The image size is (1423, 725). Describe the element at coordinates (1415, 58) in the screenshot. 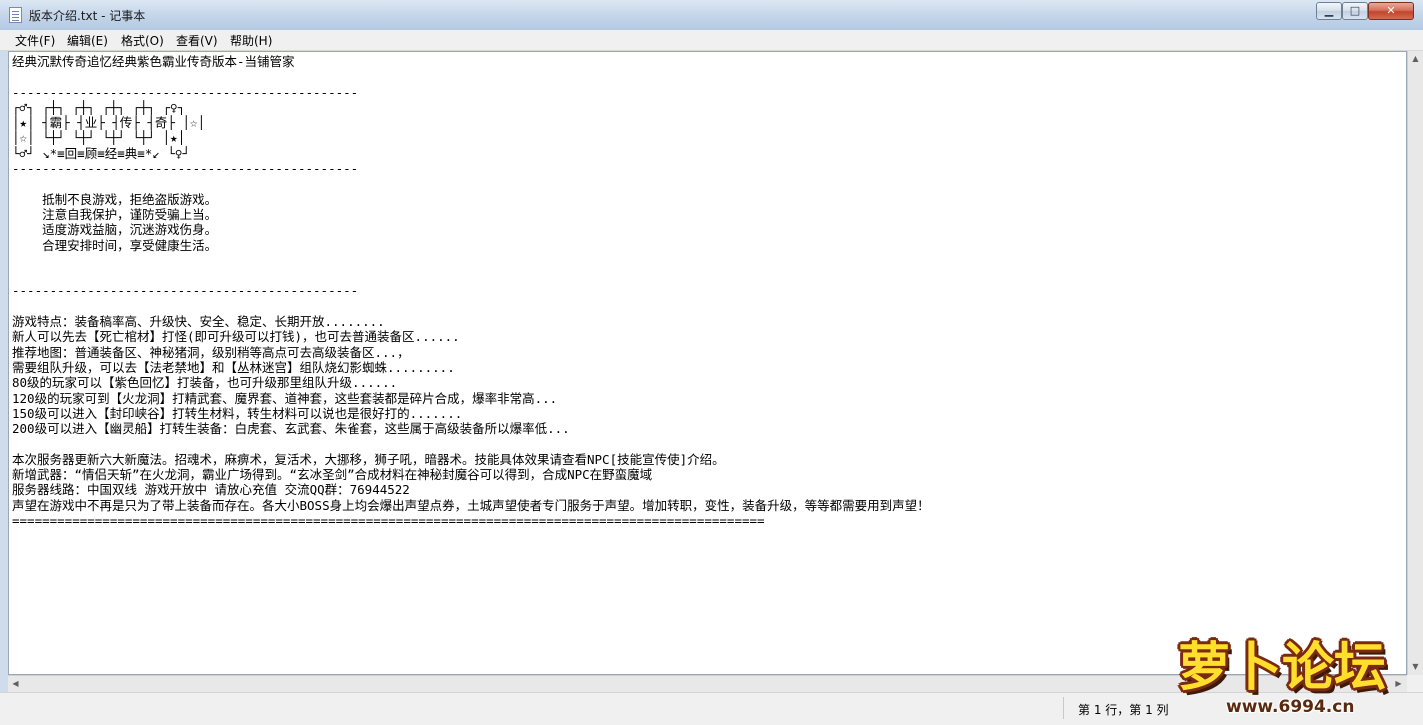

I see `scroll-up-icon: ▲` at that location.